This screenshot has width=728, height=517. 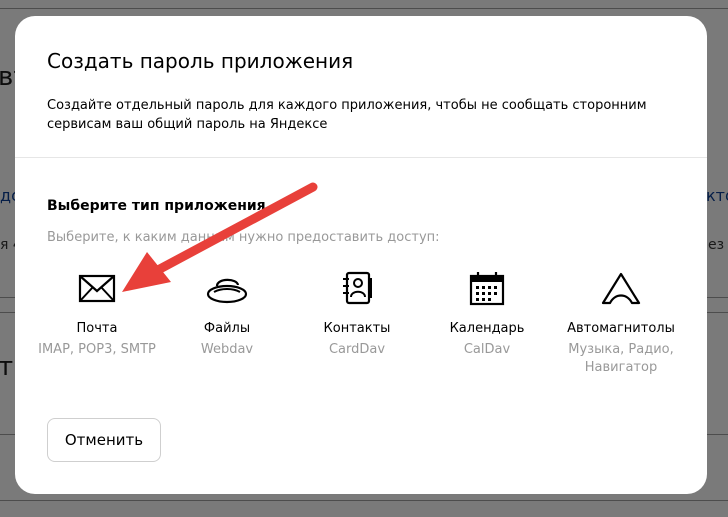 What do you see at coordinates (361, 157) in the screenshot?
I see `dialog-divider` at bounding box center [361, 157].